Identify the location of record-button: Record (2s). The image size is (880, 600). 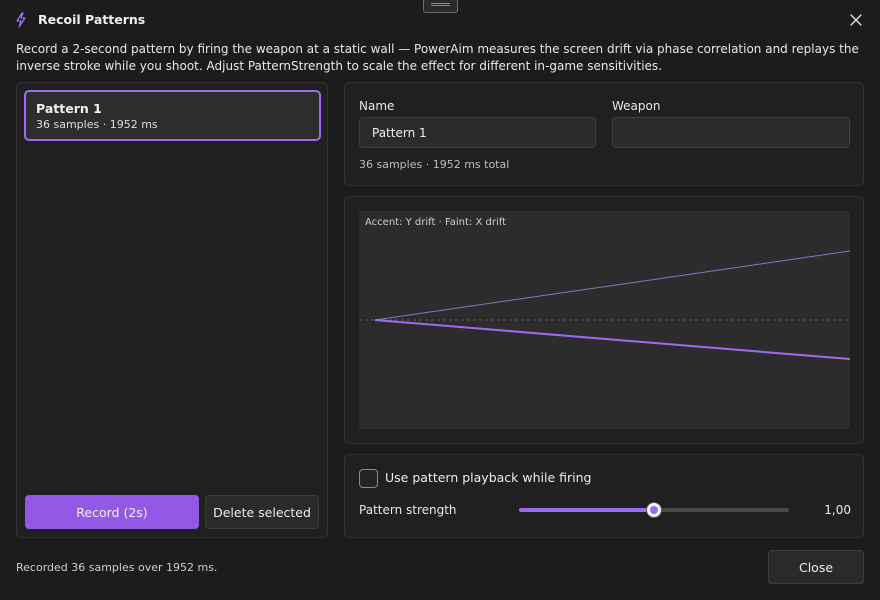
(112, 512).